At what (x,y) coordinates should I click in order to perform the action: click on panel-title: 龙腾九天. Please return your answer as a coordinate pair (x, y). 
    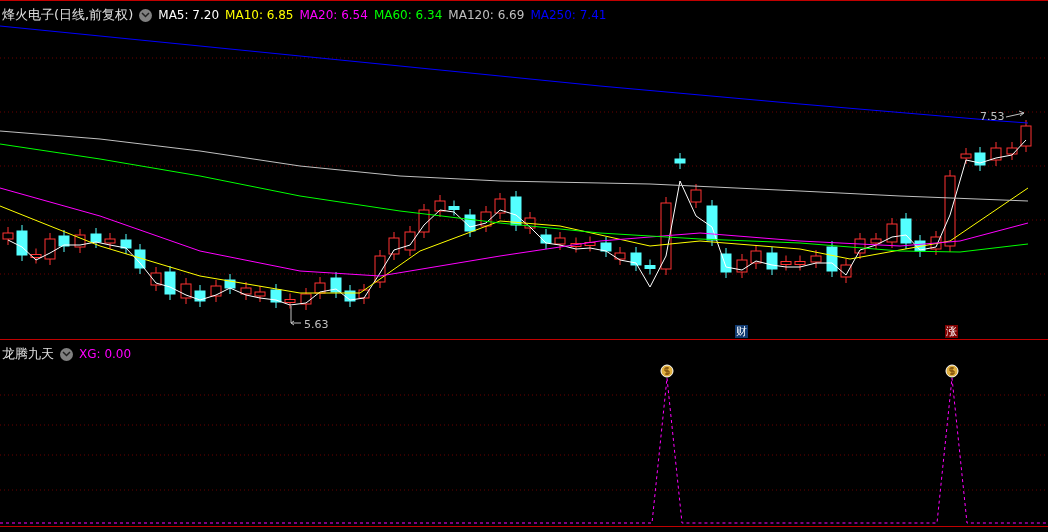
    Looking at the image, I should click on (28, 354).